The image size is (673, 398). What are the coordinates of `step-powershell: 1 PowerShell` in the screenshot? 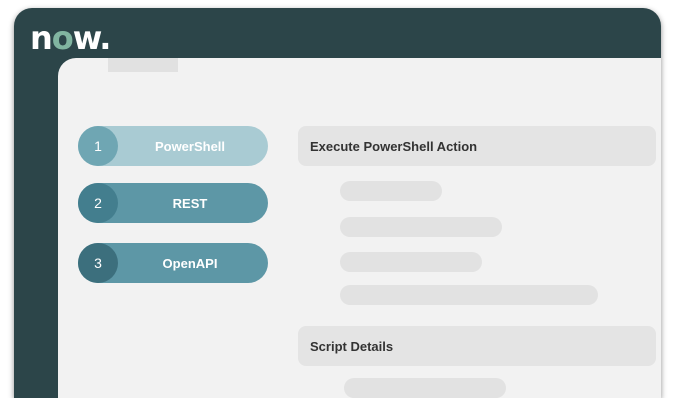 It's located at (173, 146).